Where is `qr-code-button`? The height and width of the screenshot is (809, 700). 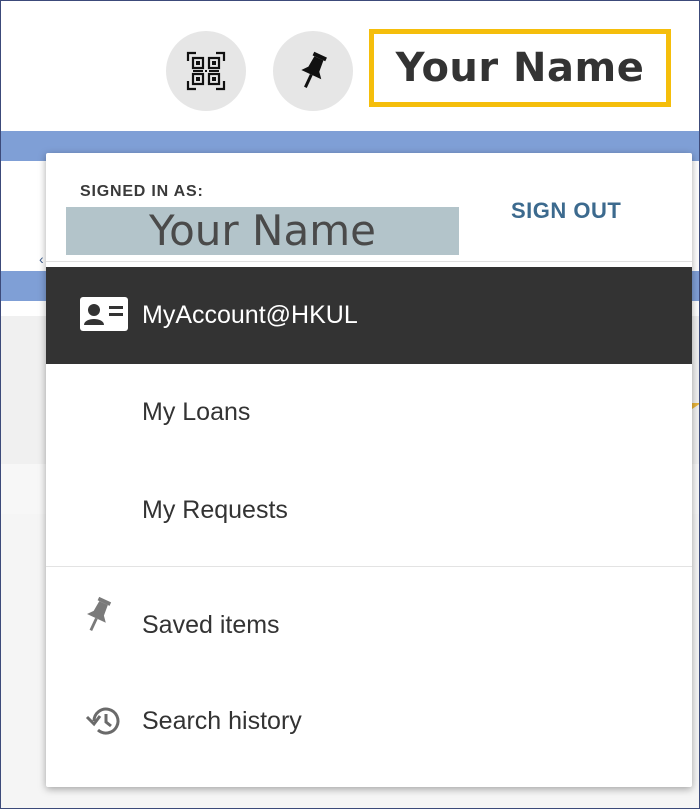
qr-code-button is located at coordinates (206, 71).